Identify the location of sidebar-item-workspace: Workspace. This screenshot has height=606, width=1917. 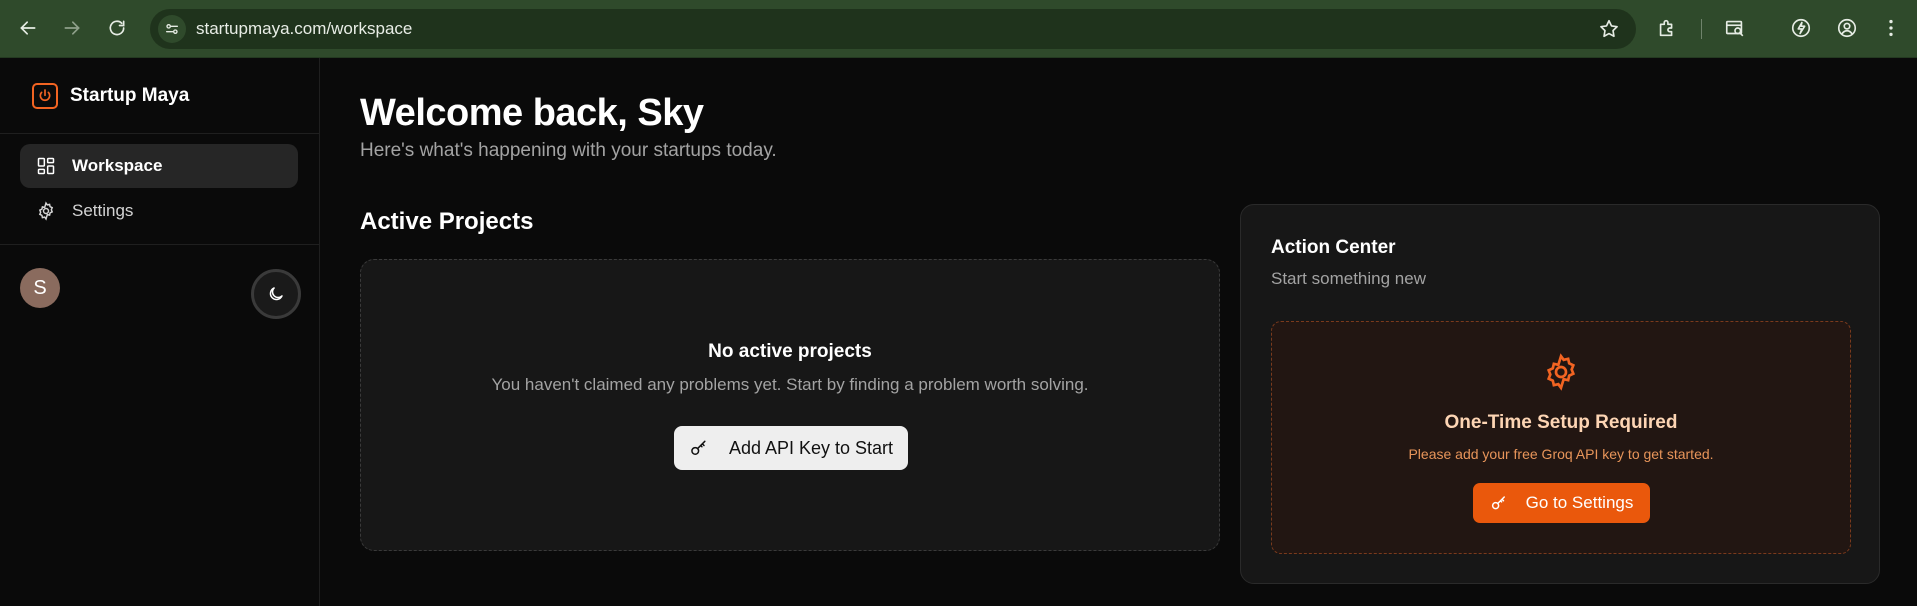
(159, 166).